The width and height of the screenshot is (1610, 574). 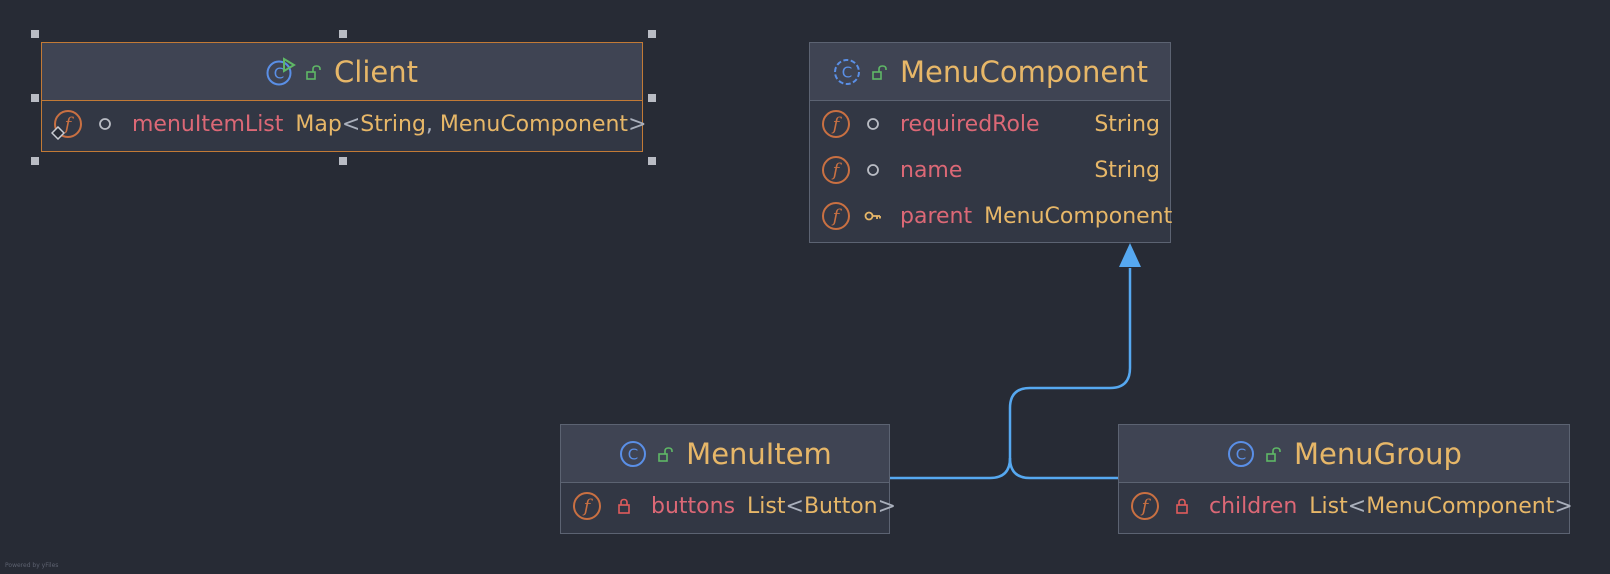 I want to click on class-title: MenuGroup, so click(x=1378, y=453).